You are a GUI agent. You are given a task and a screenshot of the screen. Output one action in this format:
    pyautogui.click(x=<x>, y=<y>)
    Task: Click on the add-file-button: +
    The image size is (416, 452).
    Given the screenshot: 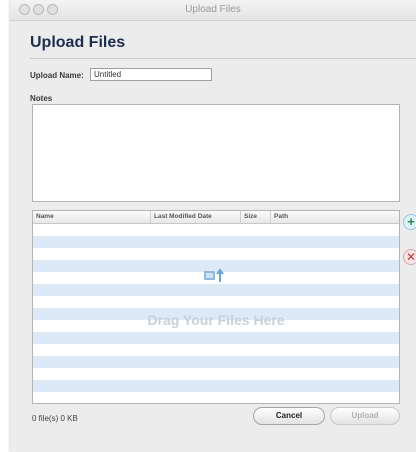 What is the action you would take?
    pyautogui.click(x=409, y=222)
    